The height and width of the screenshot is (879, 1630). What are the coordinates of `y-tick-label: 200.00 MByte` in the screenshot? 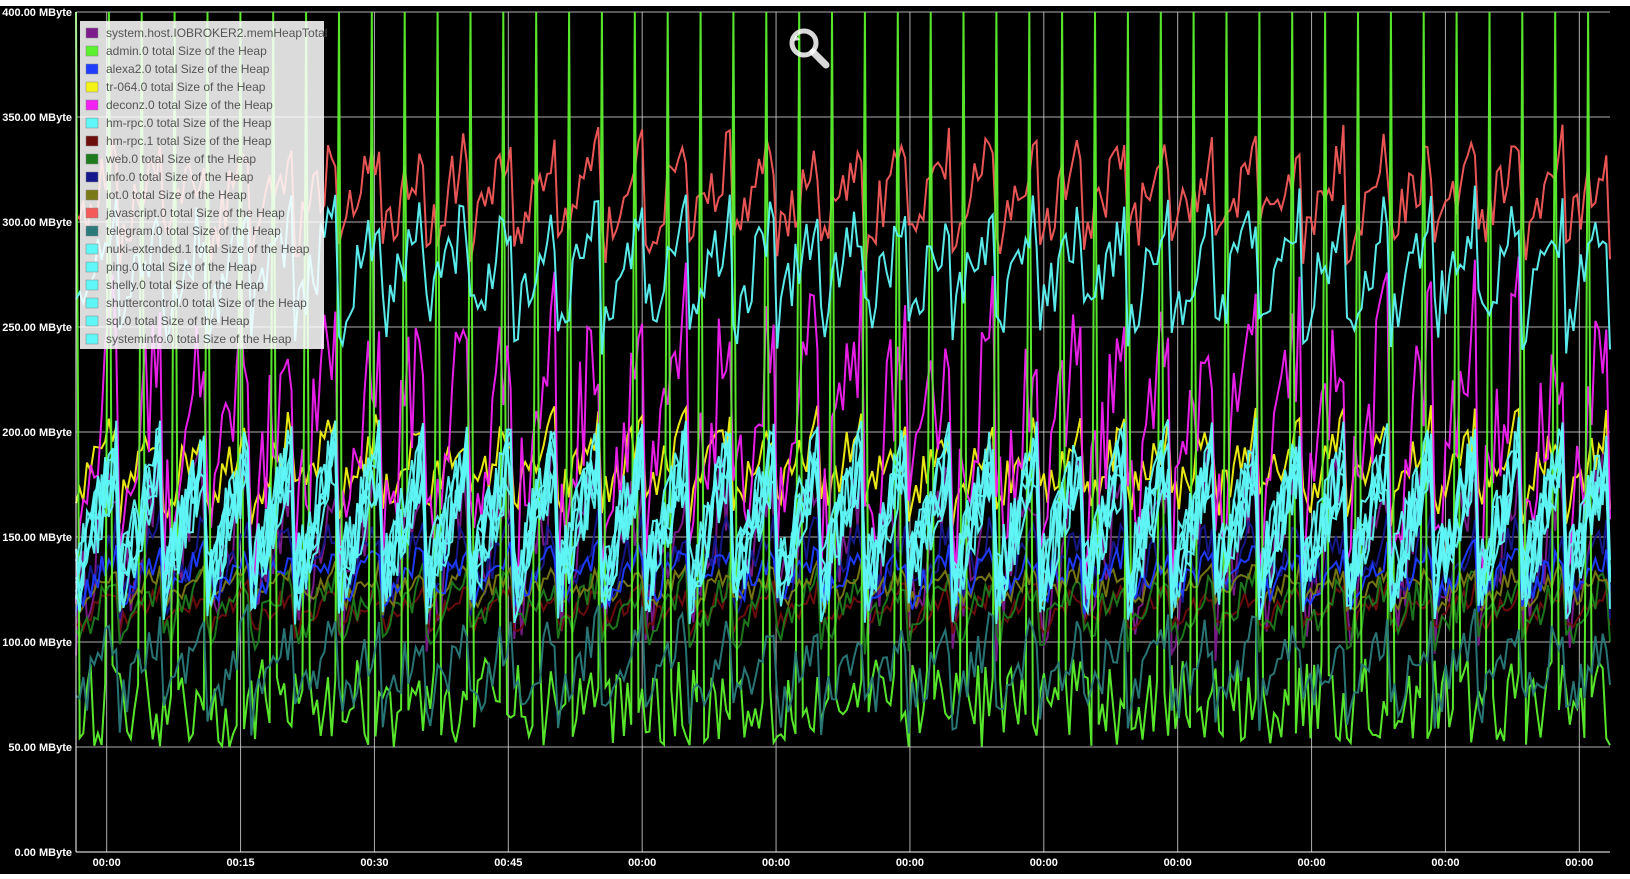 It's located at (37, 433).